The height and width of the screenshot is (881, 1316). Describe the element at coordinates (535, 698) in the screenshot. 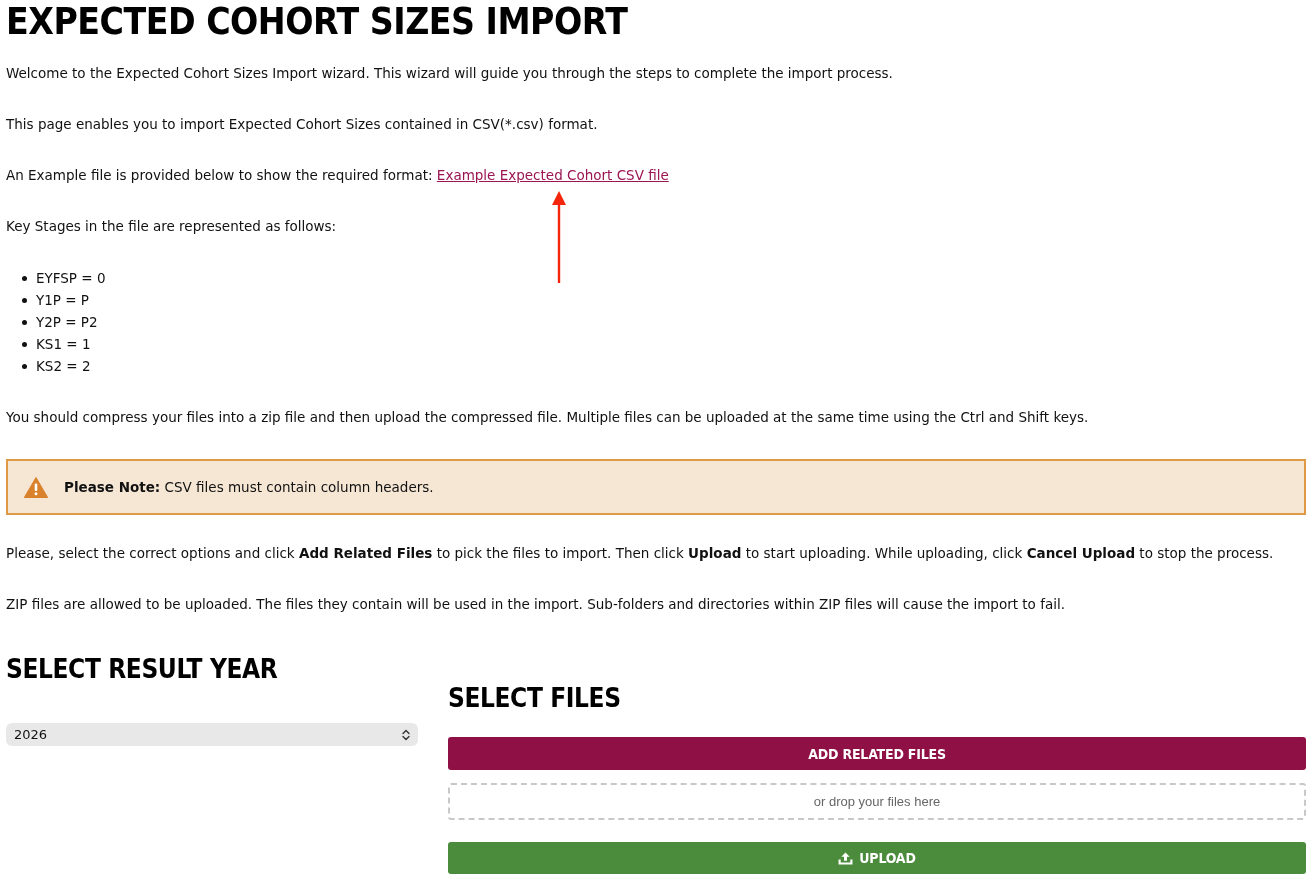

I see `section-heading: SELECT FILES` at that location.